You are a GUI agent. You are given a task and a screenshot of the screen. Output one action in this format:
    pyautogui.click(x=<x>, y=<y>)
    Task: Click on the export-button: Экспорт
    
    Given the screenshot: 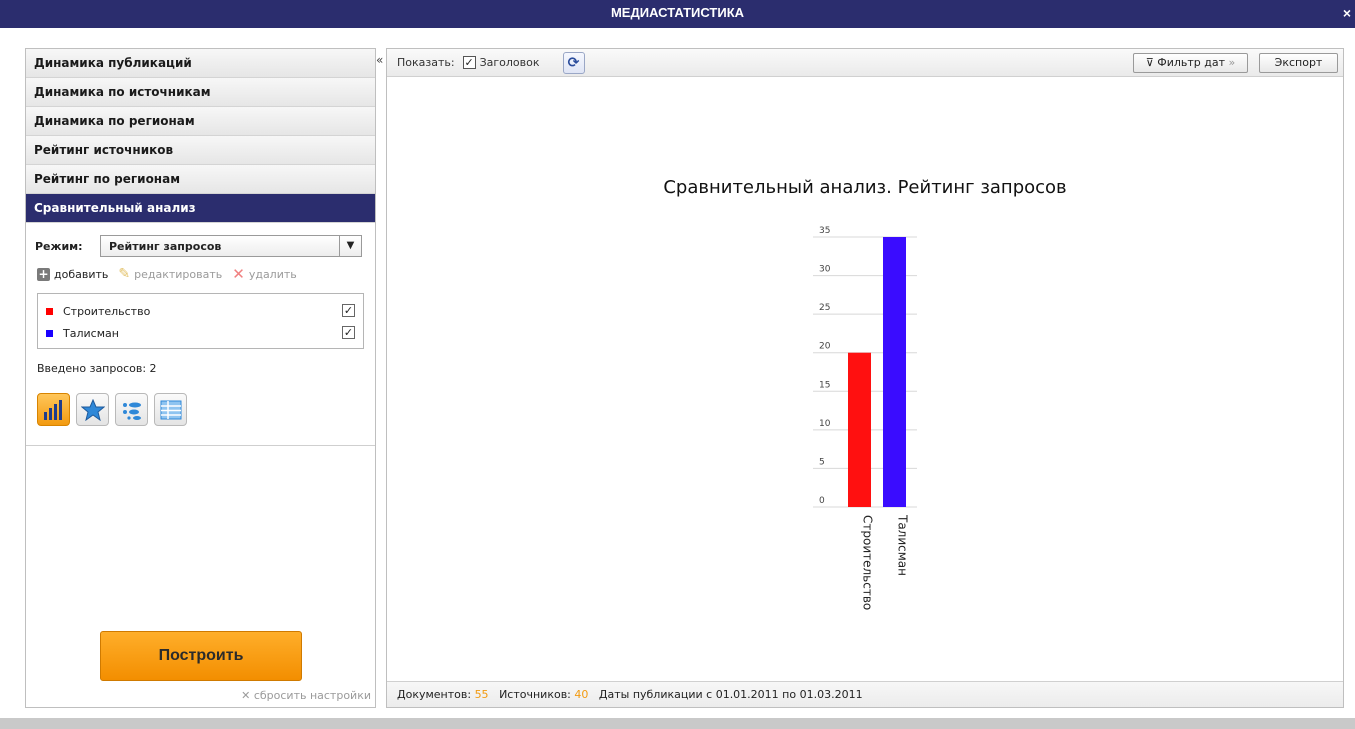 What is the action you would take?
    pyautogui.click(x=1298, y=63)
    